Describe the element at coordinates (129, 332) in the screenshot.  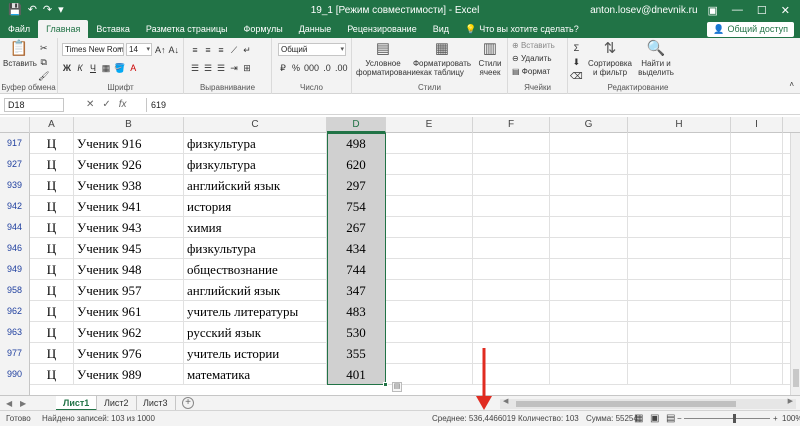
I see `cell-b: Ученик 962` at that location.